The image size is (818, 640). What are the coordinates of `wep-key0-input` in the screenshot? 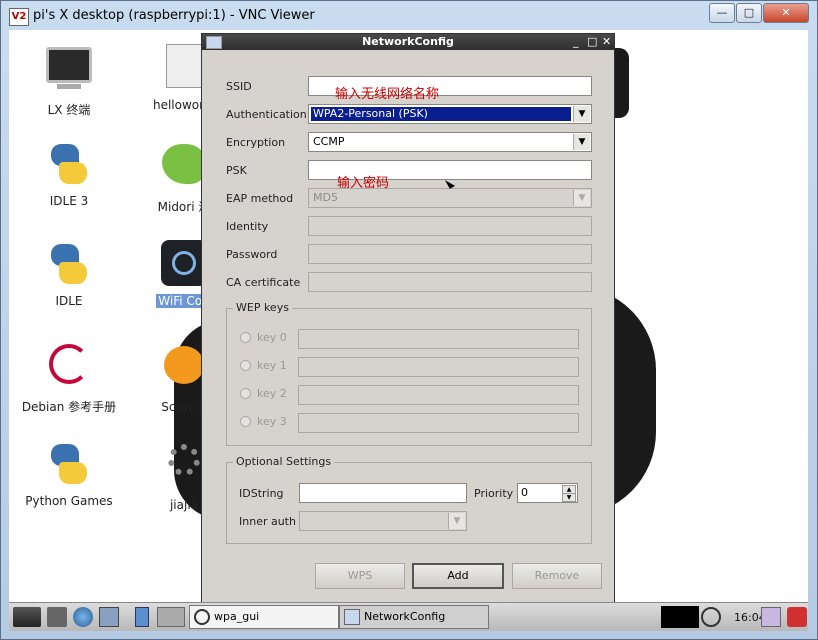 It's located at (438, 339).